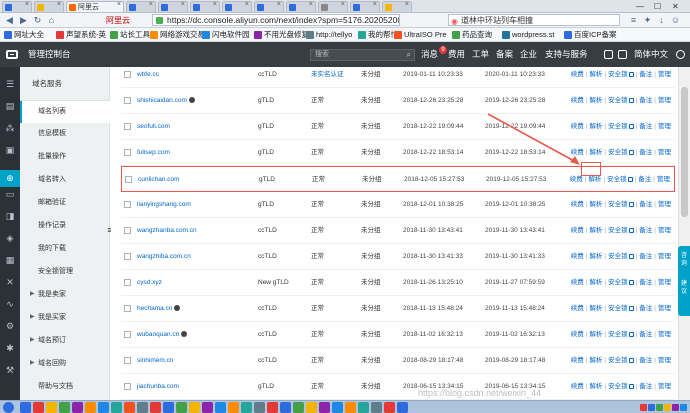 The height and width of the screenshot is (413, 690). What do you see at coordinates (10, 106) in the screenshot?
I see `list-icon: ▤` at bounding box center [10, 106].